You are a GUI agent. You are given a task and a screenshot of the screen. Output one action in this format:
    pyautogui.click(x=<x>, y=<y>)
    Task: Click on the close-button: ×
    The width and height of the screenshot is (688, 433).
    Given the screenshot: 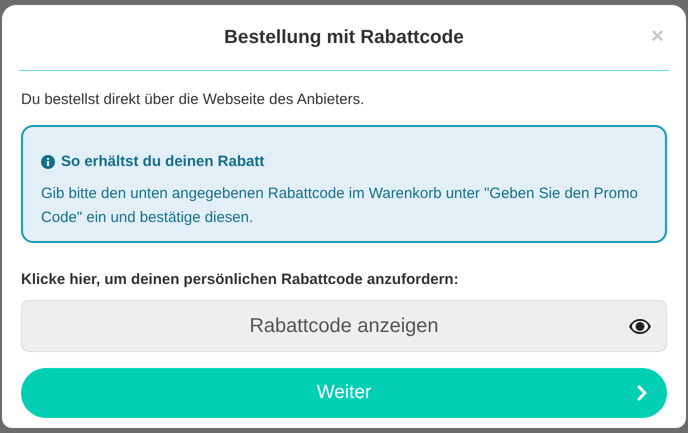 What is the action you would take?
    pyautogui.click(x=657, y=36)
    